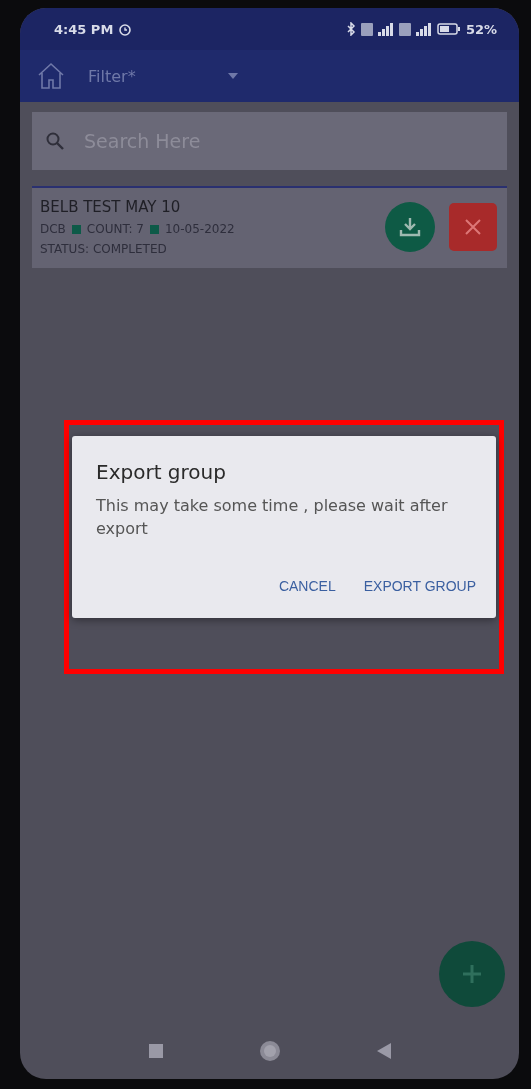  I want to click on download-button, so click(410, 227).